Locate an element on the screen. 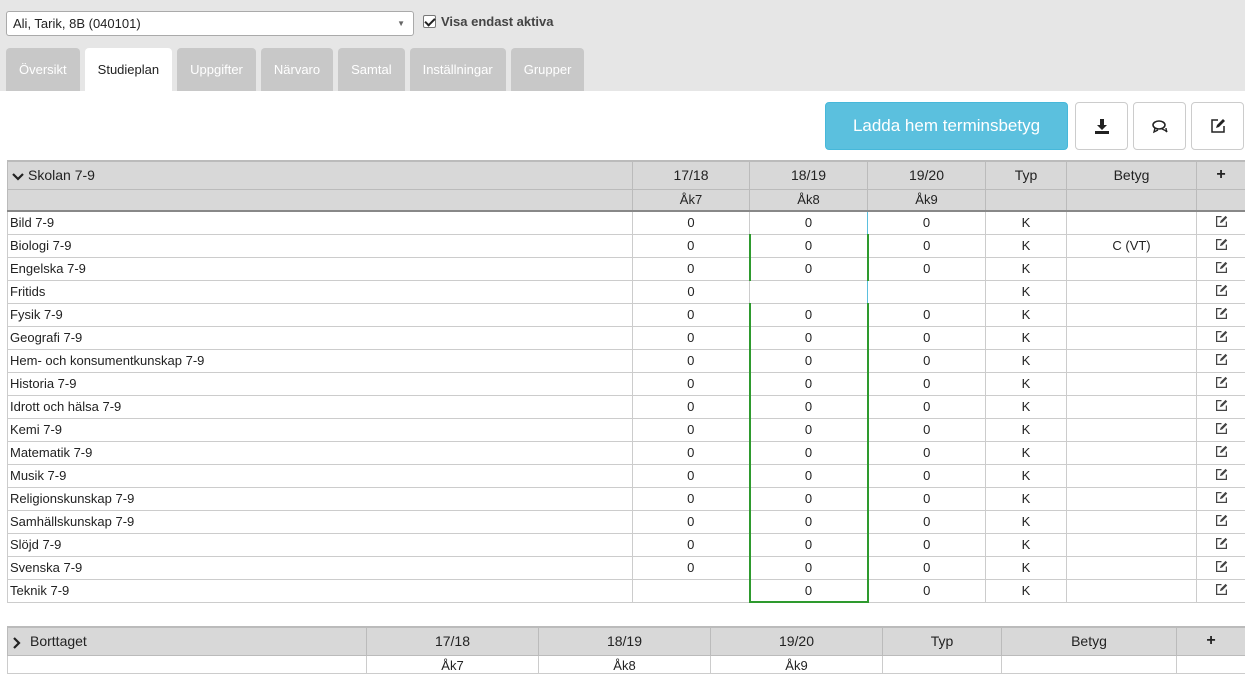  active-only-toggle: Visa endast aktiva is located at coordinates (488, 21).